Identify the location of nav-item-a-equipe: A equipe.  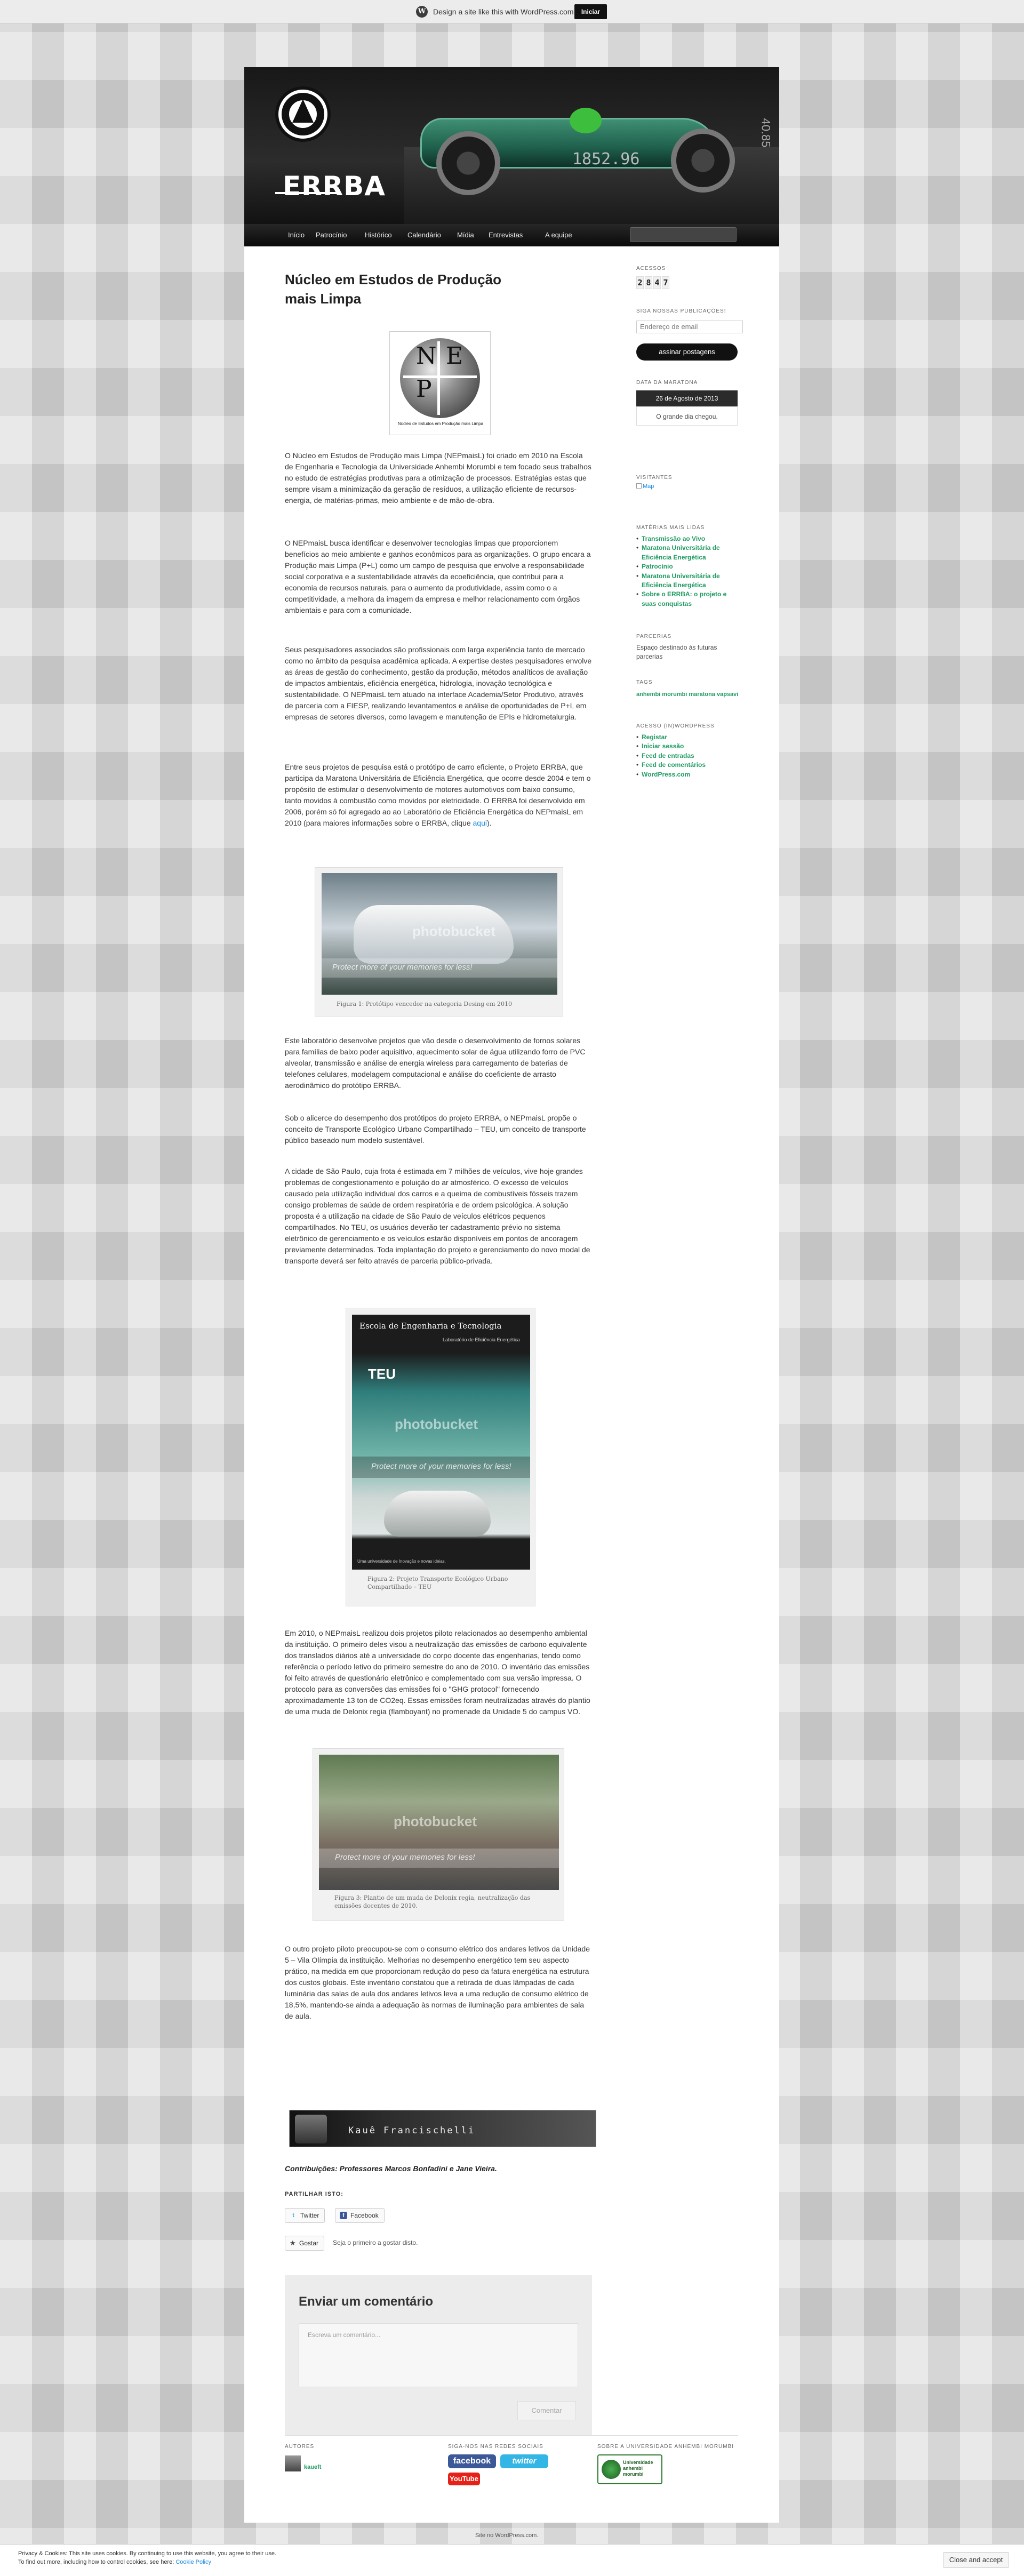
(558, 235).